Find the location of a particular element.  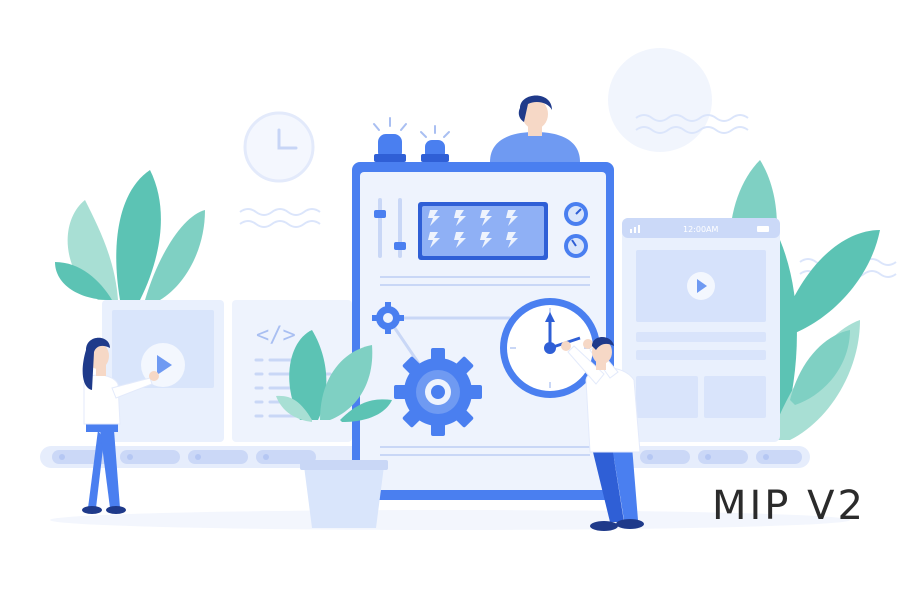

battery-icon is located at coordinates (763, 229).